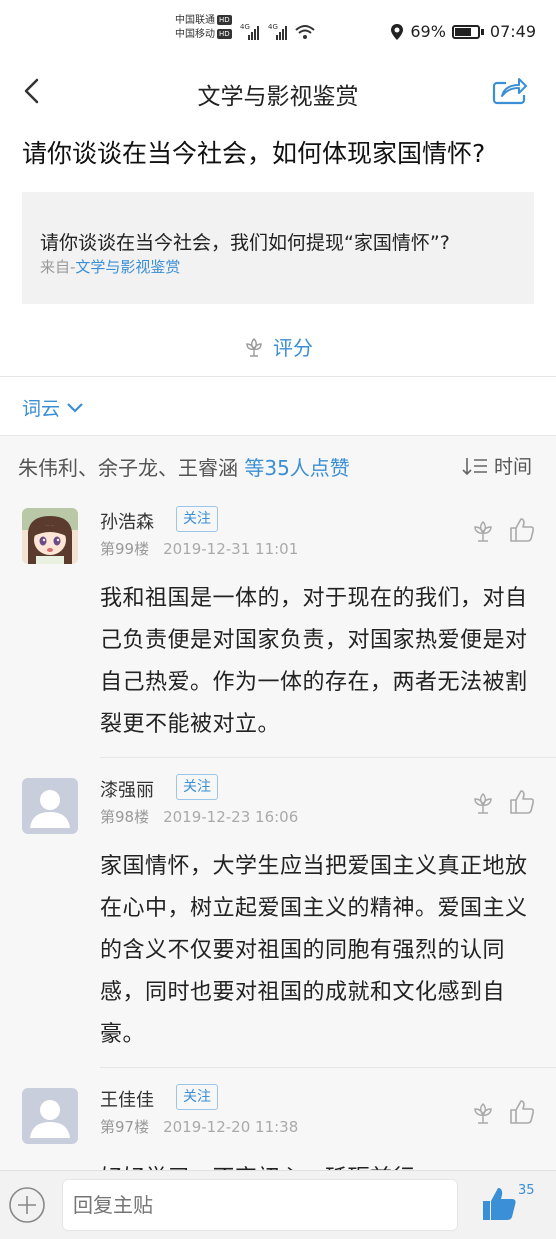 This screenshot has height=1239, width=556. I want to click on question-detail-box: 请你谈谈在当今社会，我们如何提现“家国情怀”? 来自-文学与影视鉴赏, so click(278, 248).